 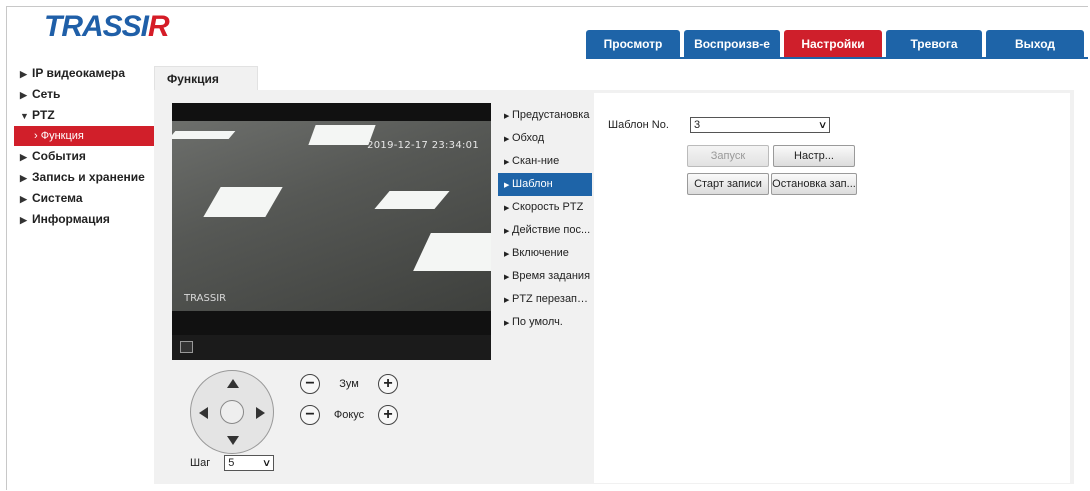 I want to click on step-value: 5, so click(x=231, y=463).